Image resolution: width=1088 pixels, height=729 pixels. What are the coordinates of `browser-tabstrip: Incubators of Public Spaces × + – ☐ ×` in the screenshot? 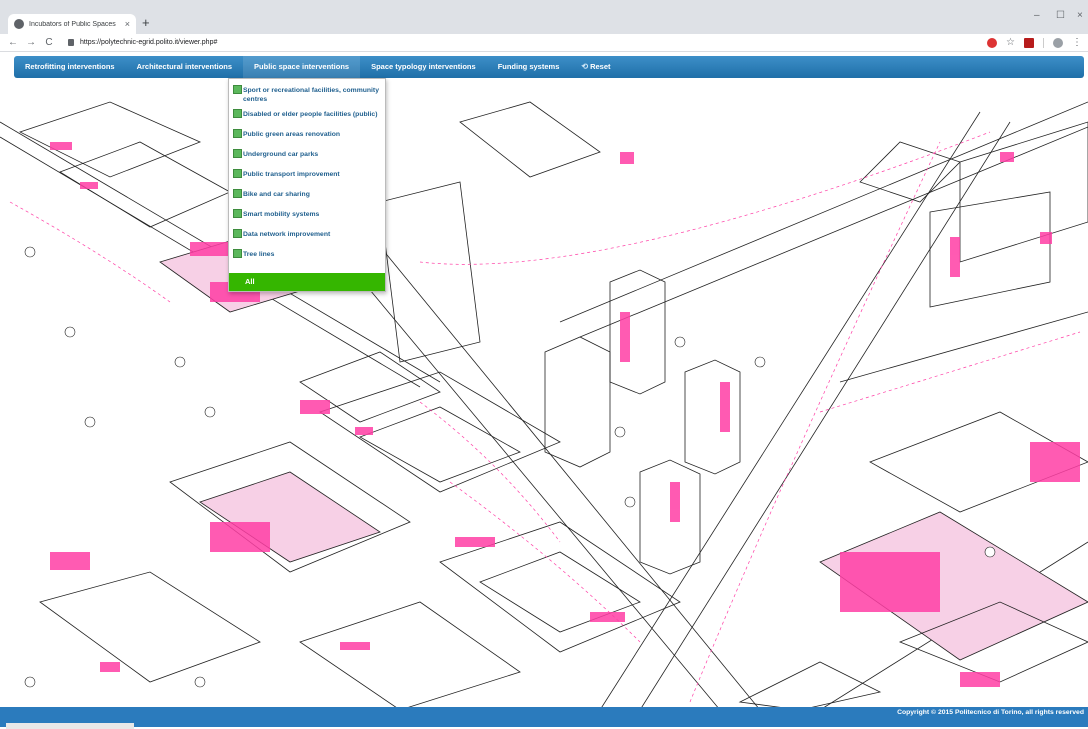 It's located at (544, 17).